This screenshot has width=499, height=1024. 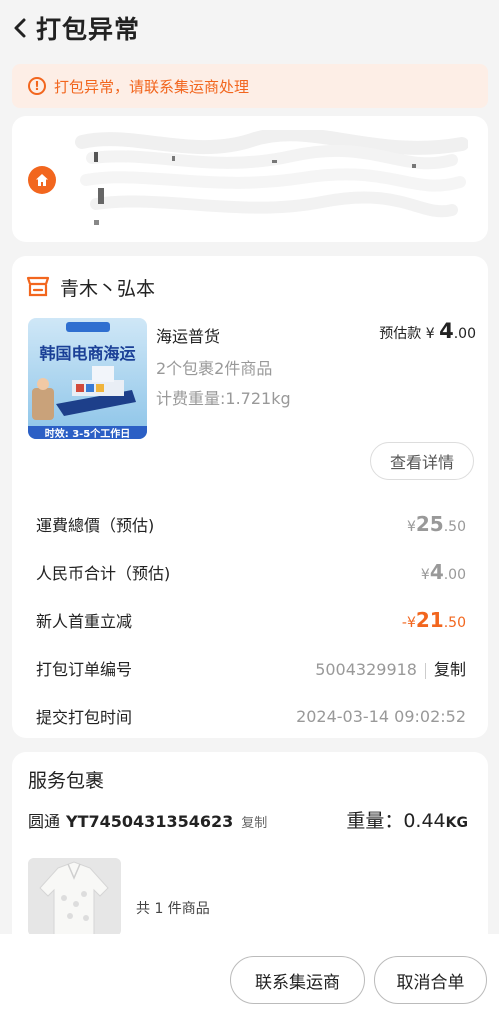 What do you see at coordinates (20, 28) in the screenshot?
I see `back-icon` at bounding box center [20, 28].